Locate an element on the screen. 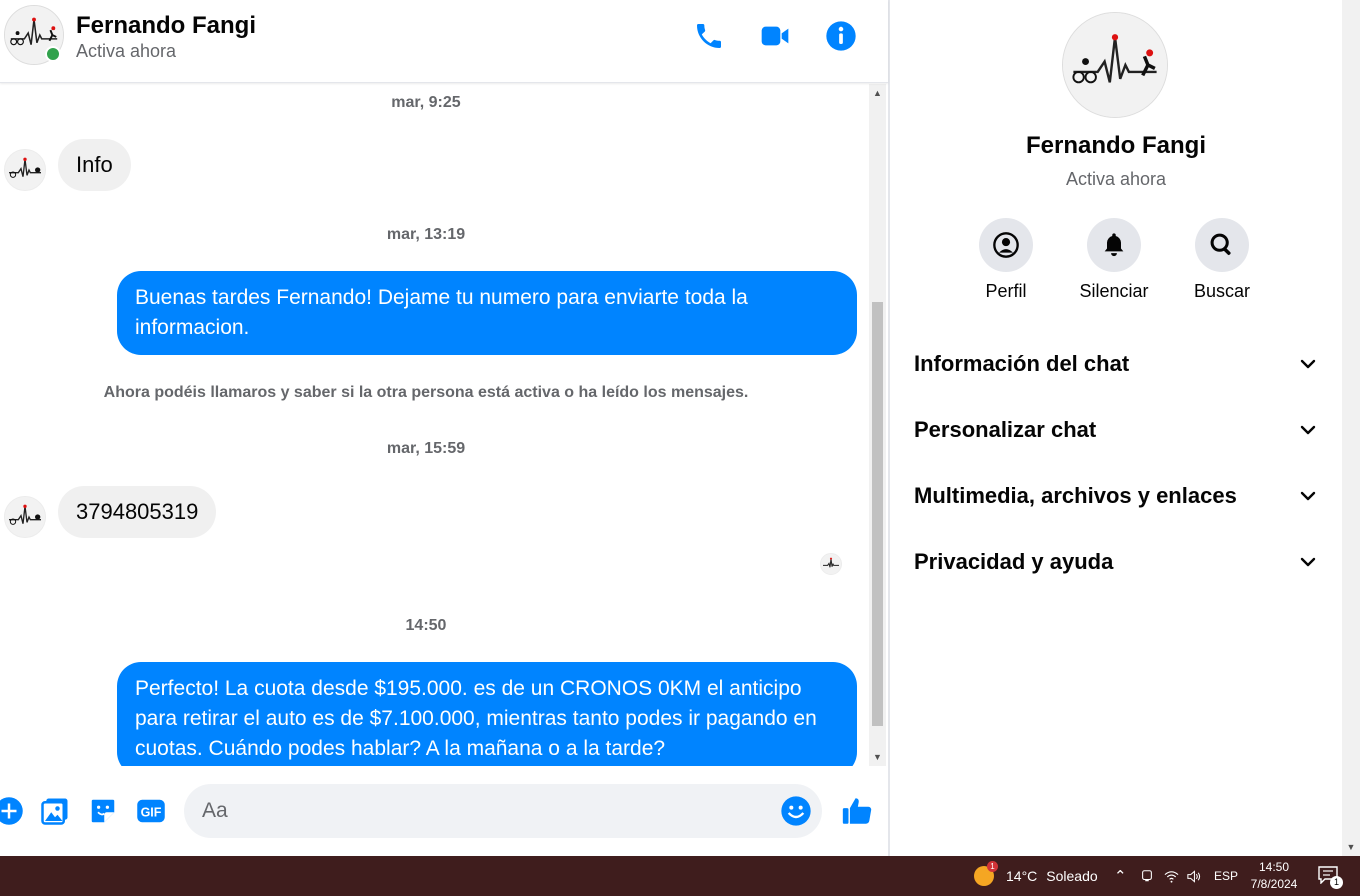 The width and height of the screenshot is (1360, 896). mute-action-circle is located at coordinates (1114, 245).